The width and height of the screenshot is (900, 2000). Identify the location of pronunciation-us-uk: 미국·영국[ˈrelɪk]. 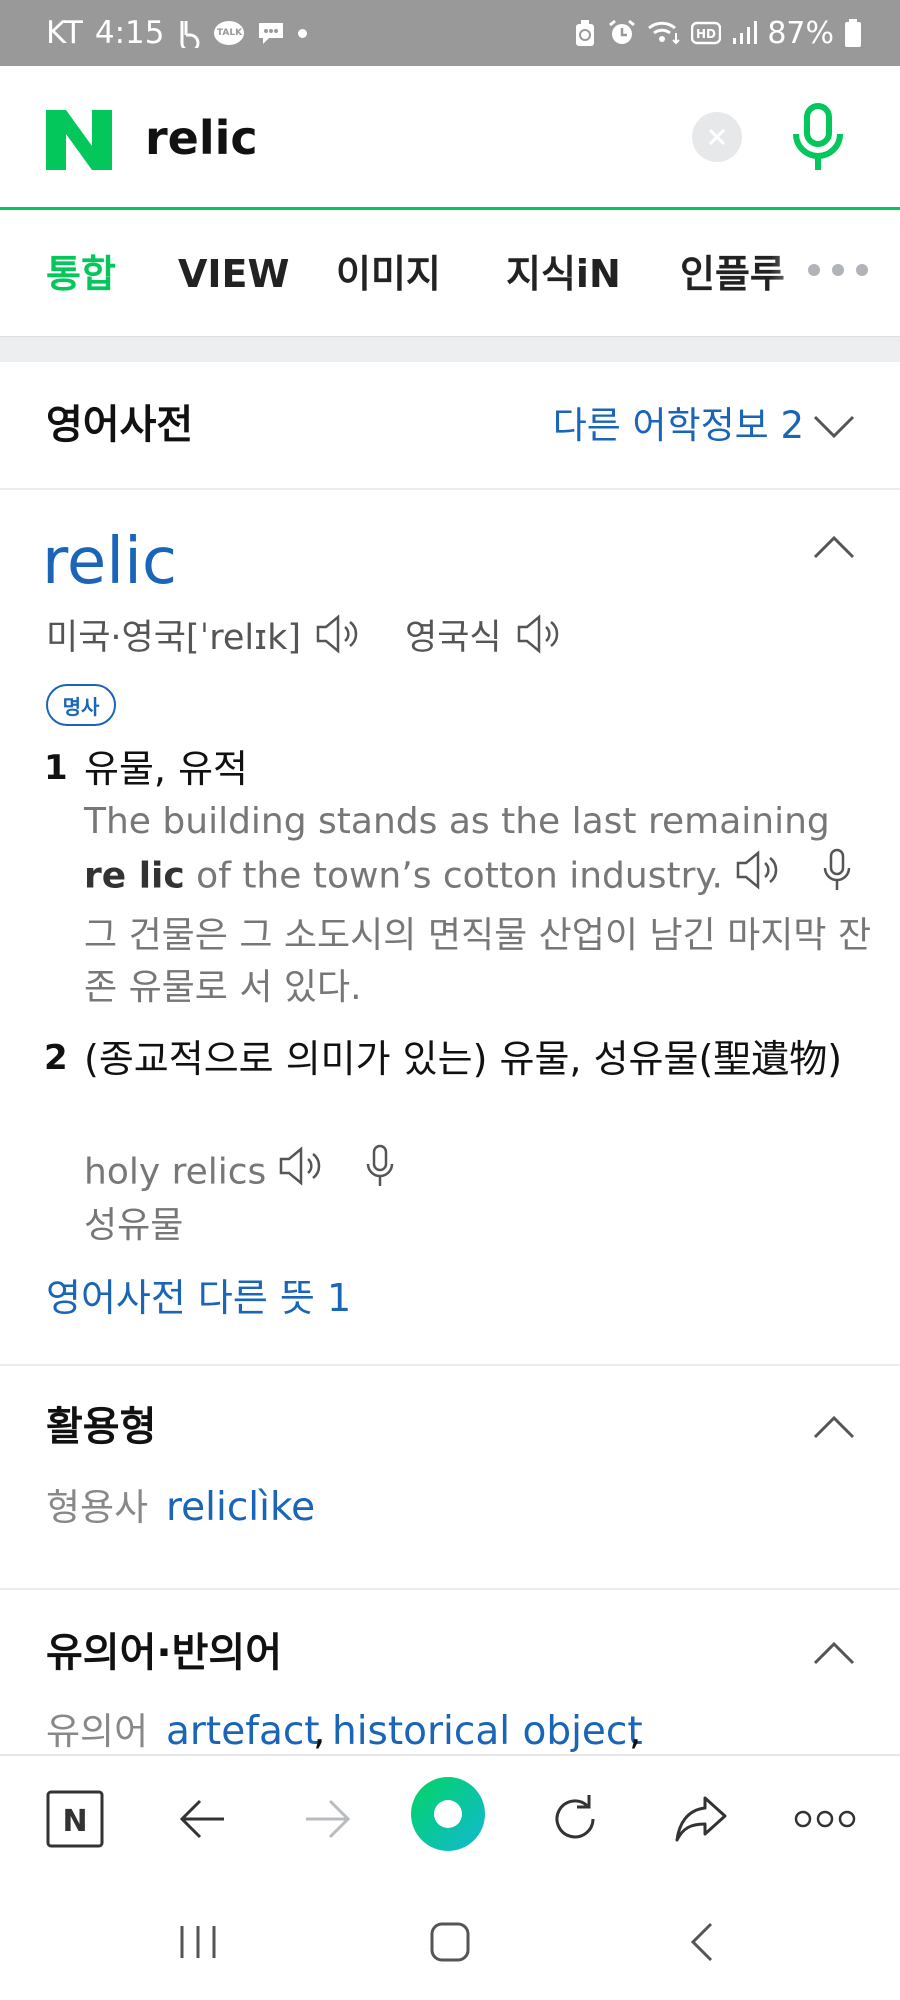
(174, 637).